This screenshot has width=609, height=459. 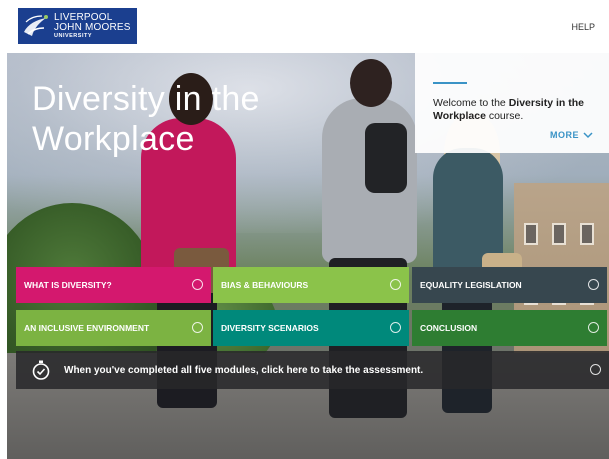 I want to click on module-label: DIVERSITY SCENARIOS, so click(x=270, y=328).